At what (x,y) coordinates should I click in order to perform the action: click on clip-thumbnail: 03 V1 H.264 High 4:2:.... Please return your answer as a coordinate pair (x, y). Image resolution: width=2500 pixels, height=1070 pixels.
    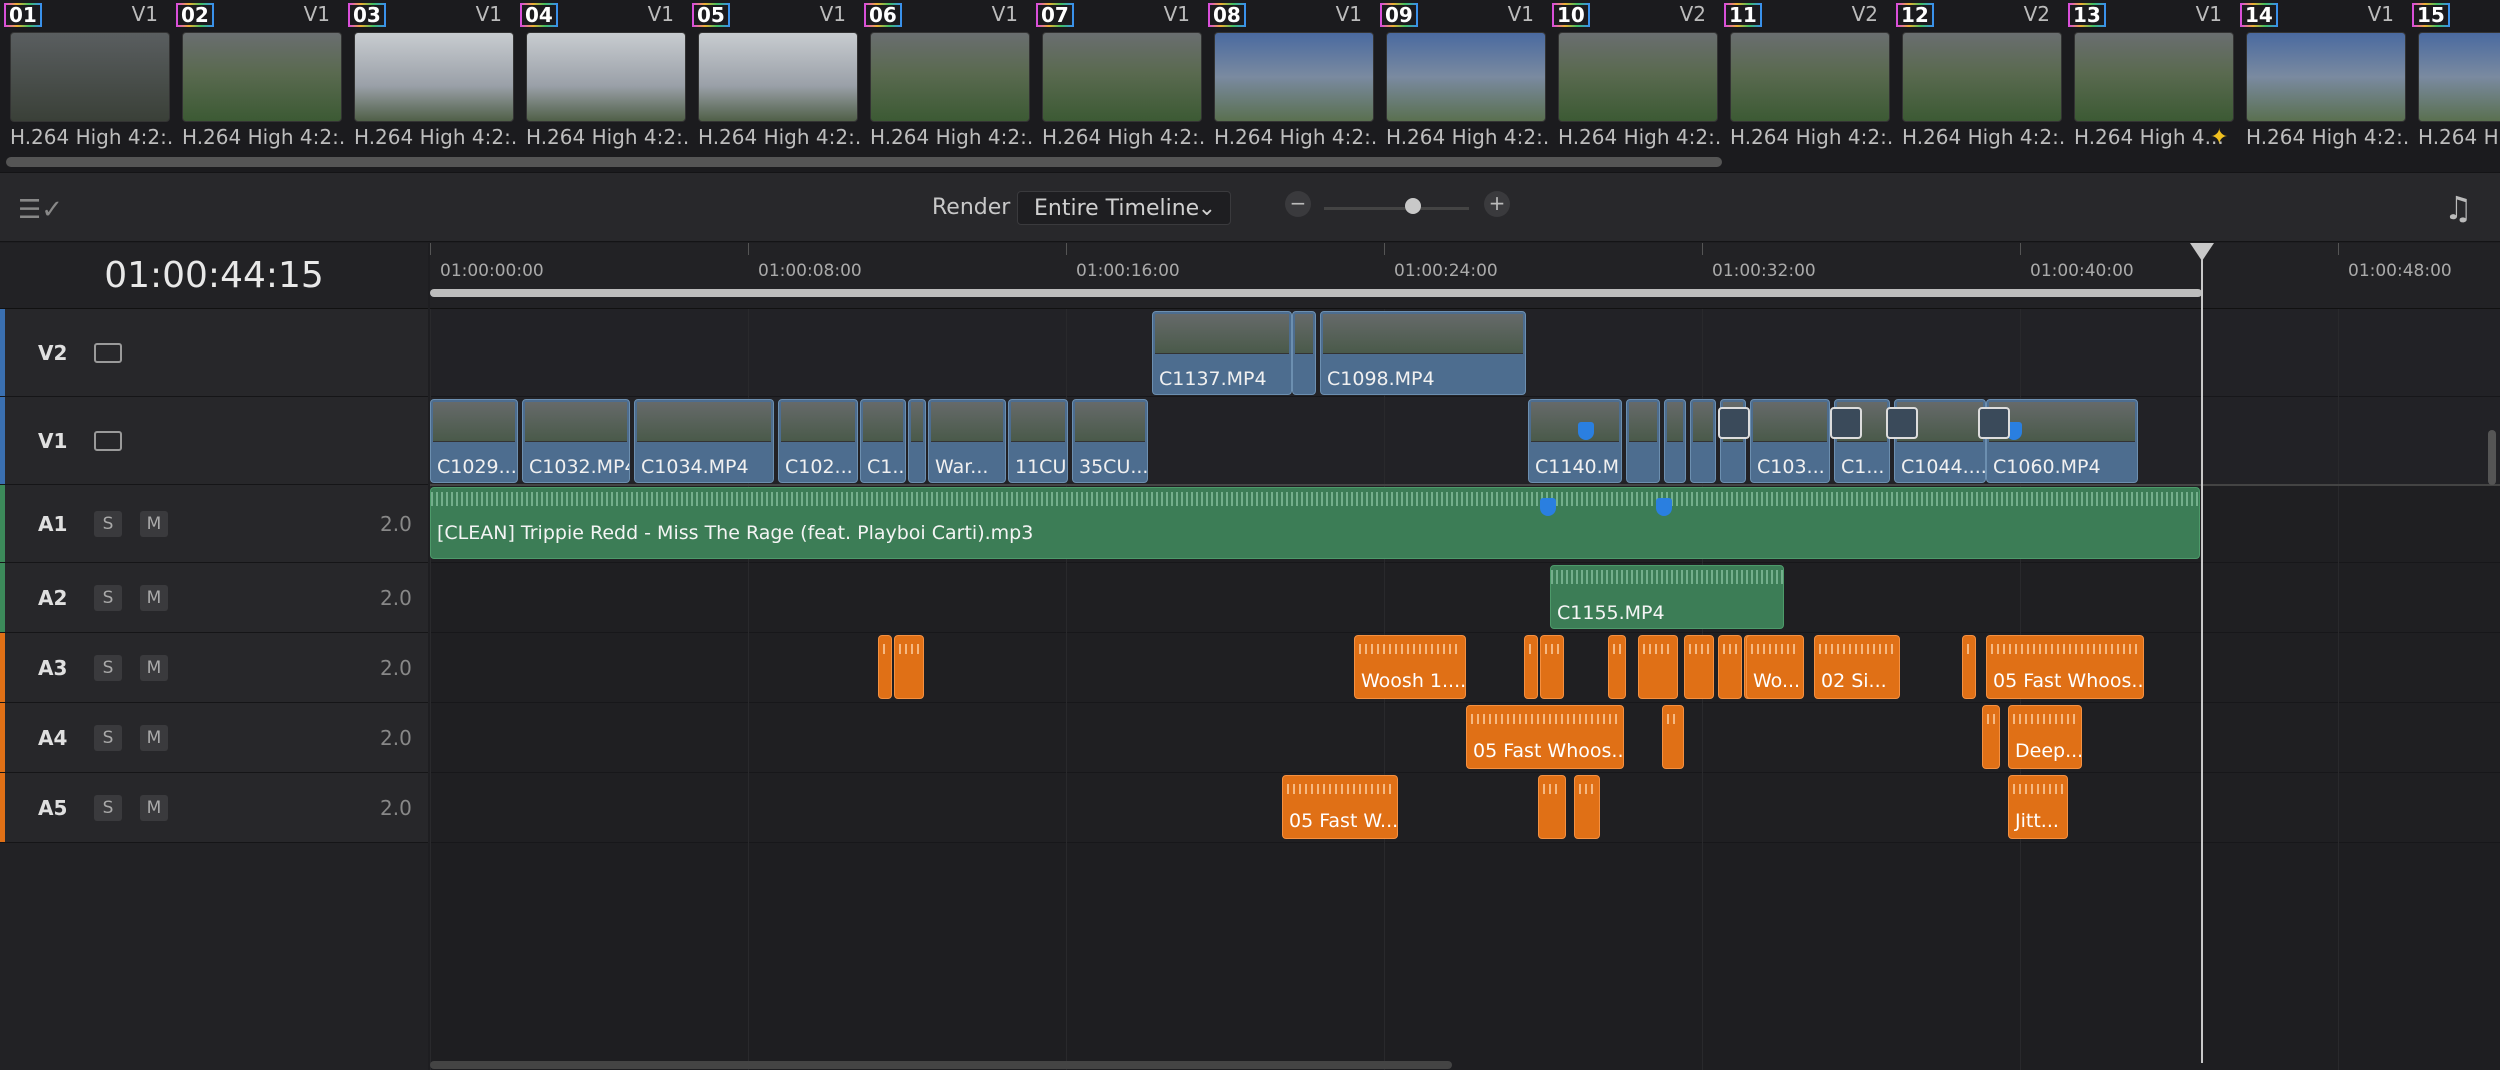
    Looking at the image, I should click on (430, 80).